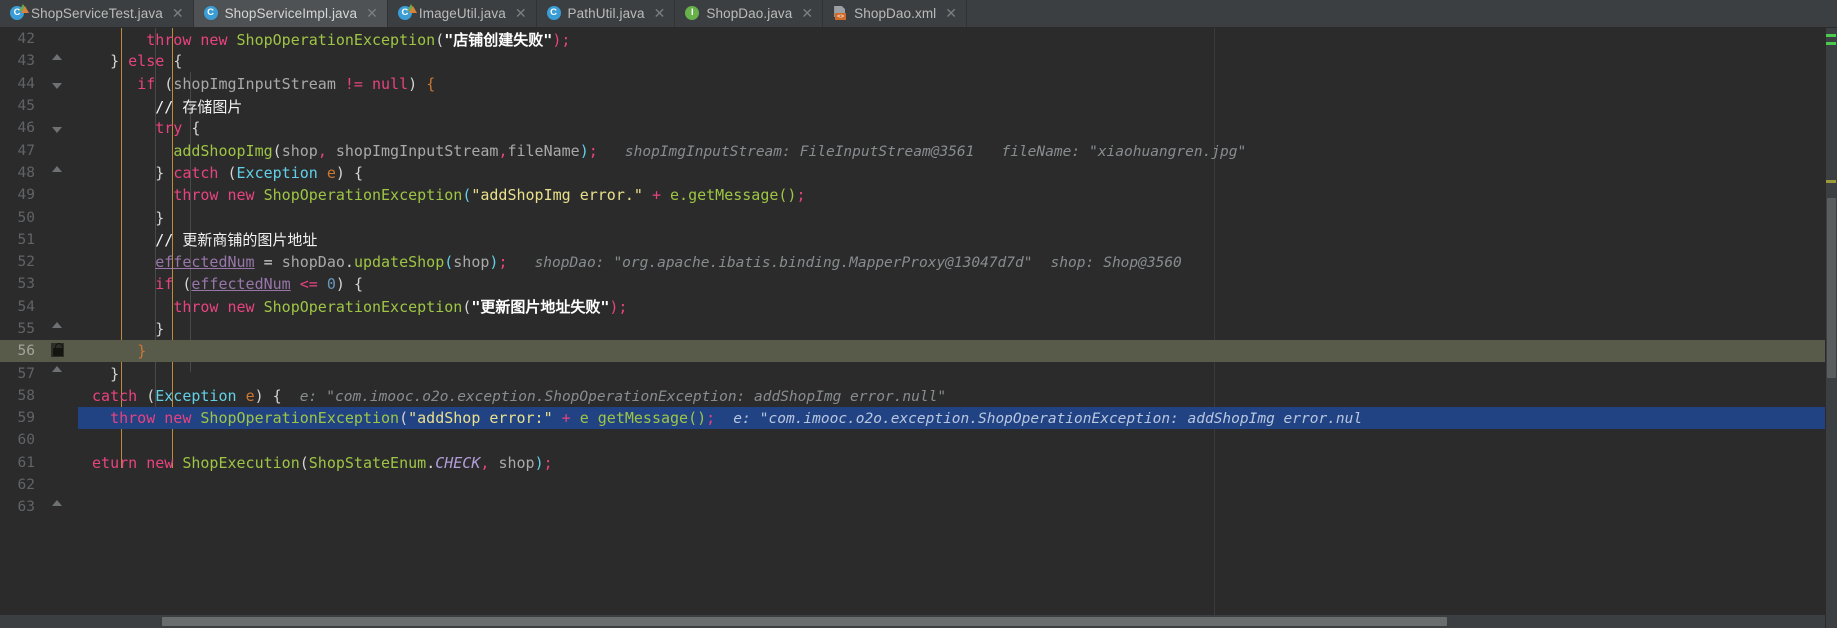 The image size is (1837, 628). What do you see at coordinates (918, 173) in the screenshot?
I see `code-line: 48 } catch (Exception e) {` at bounding box center [918, 173].